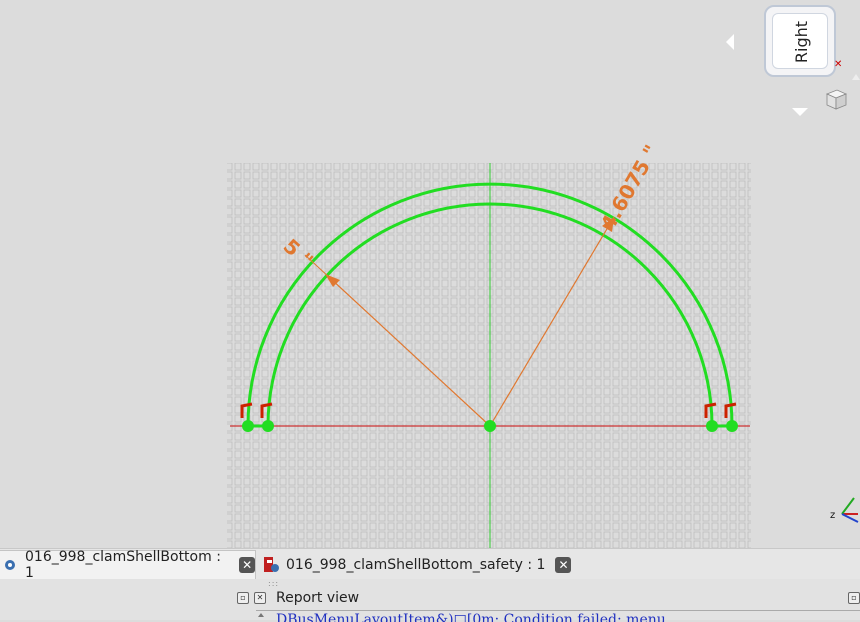  Describe the element at coordinates (243, 598) in the screenshot. I see `float-panel-icon: ▫` at that location.